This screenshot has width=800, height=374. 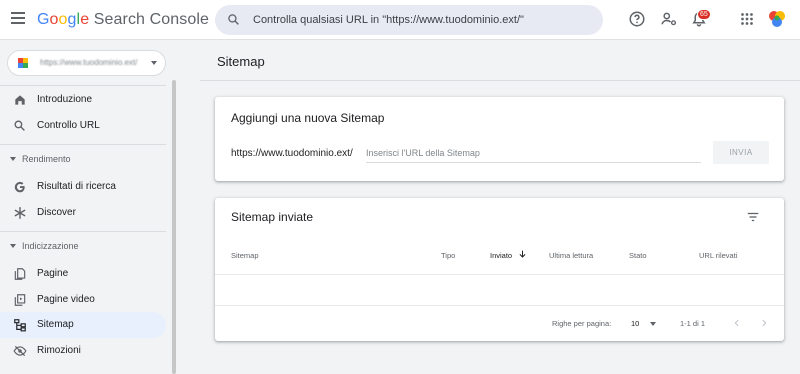 I want to click on google-g-icon, so click(x=19, y=187).